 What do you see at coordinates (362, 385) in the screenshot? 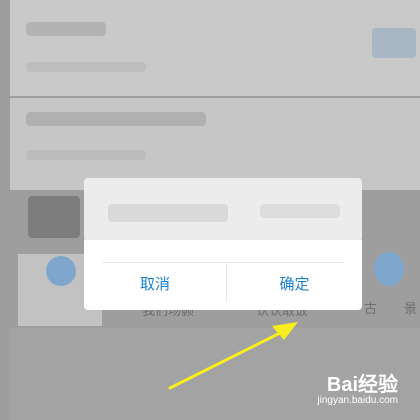
I see `watermark-brand: Bai经验` at bounding box center [362, 385].